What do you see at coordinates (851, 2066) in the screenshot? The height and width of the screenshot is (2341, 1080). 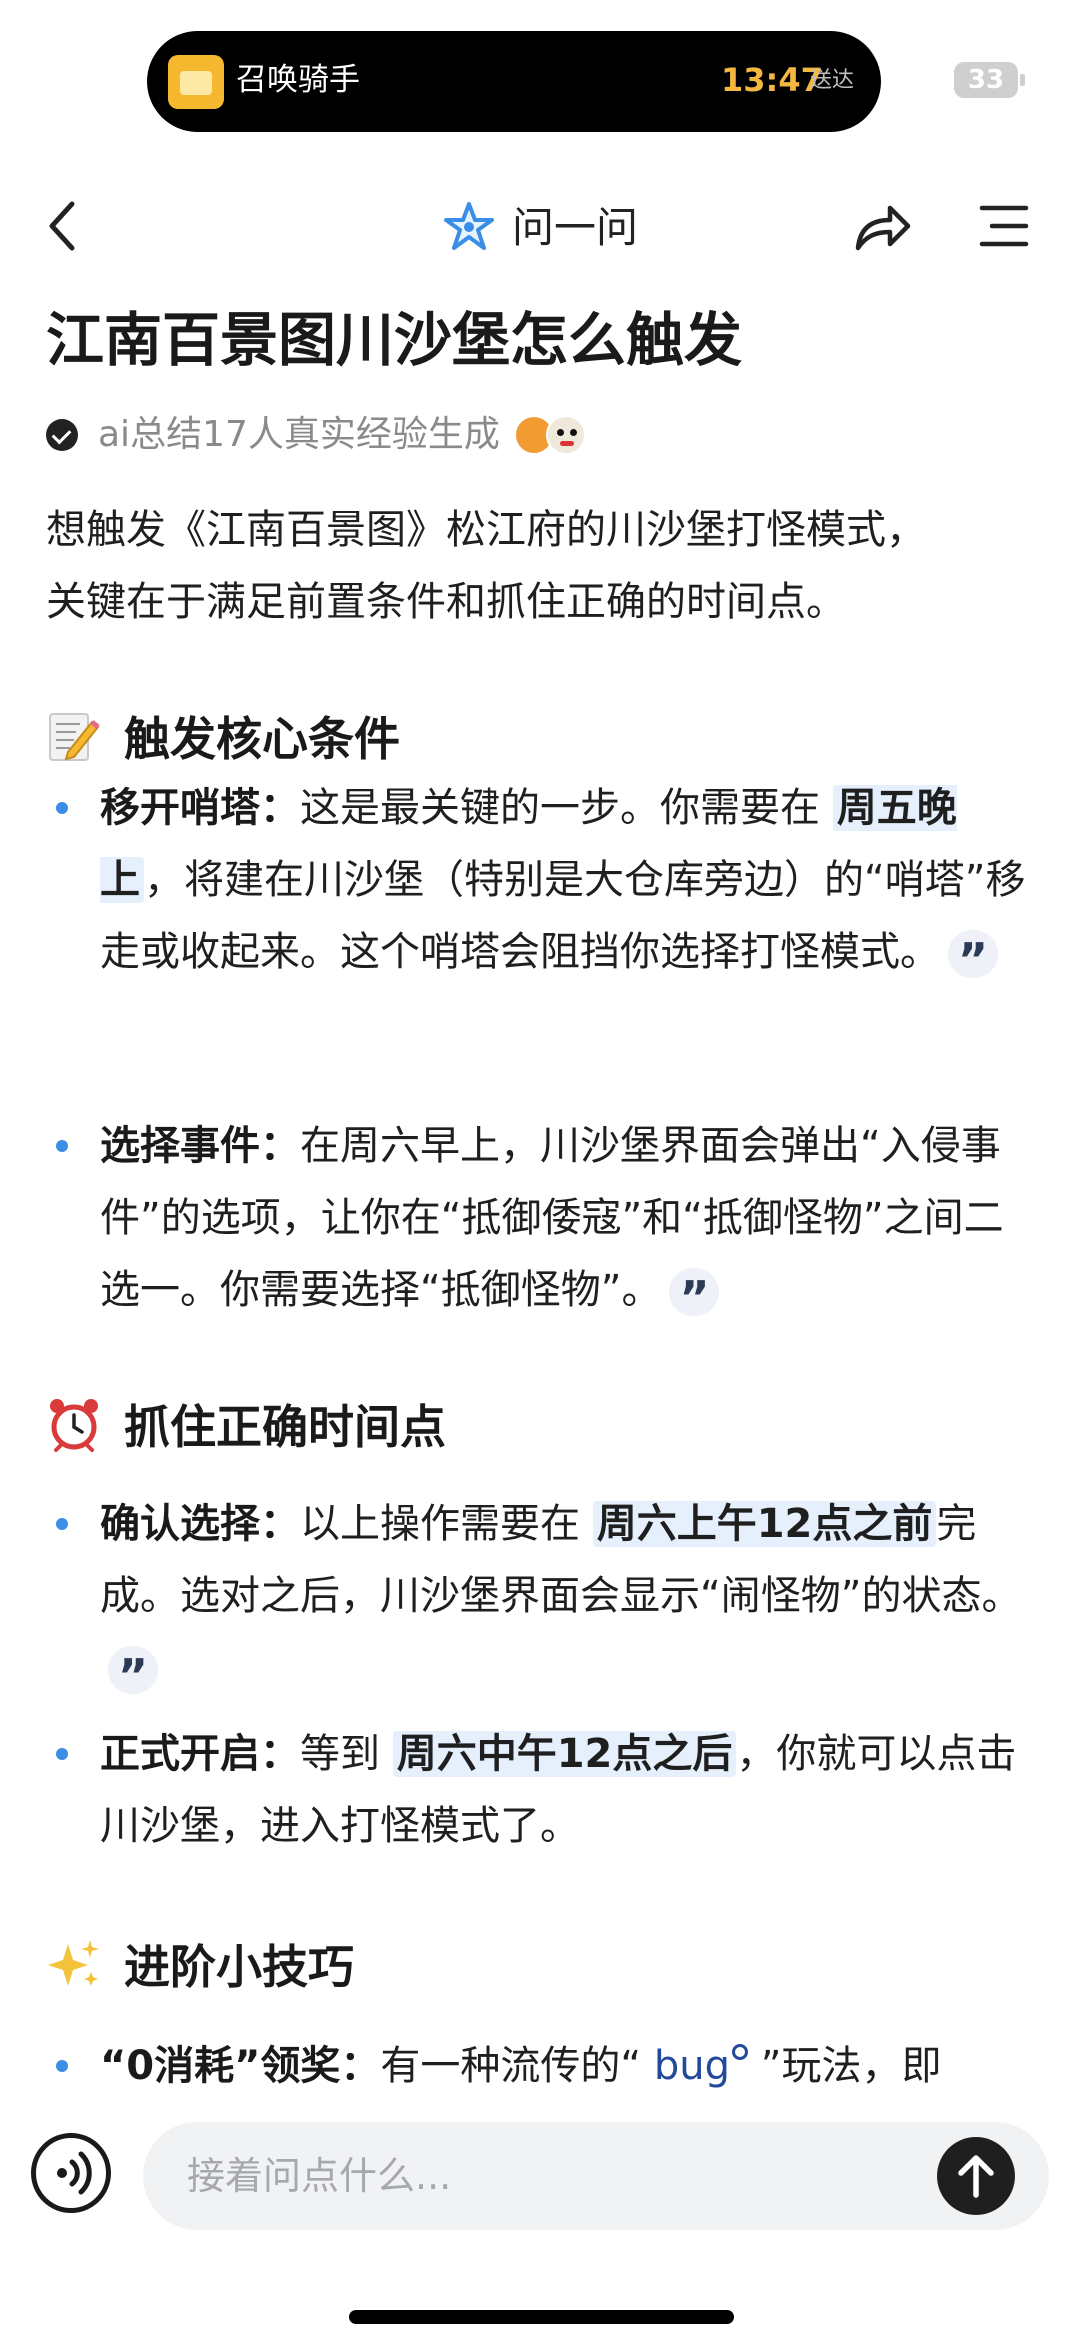 I see `item-text: ”玩法，即` at bounding box center [851, 2066].